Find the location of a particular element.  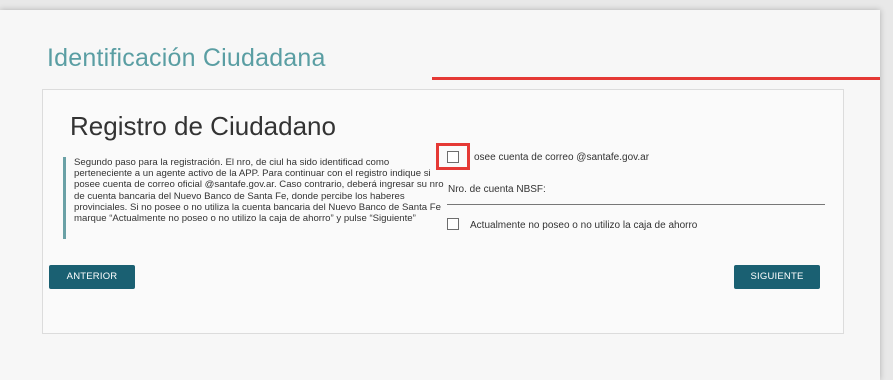

account-field-label: Nro. de cuenta NBSF: is located at coordinates (497, 189).